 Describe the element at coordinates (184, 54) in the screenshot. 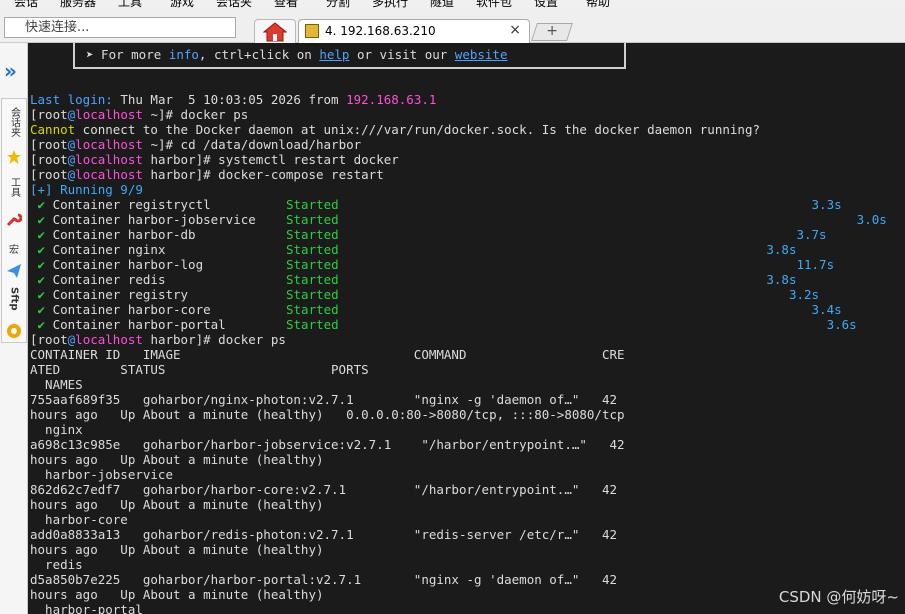

I see `info-link: info` at that location.